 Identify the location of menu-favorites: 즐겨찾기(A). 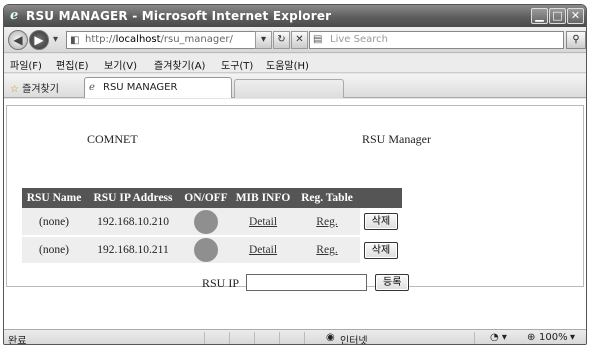
(179, 64).